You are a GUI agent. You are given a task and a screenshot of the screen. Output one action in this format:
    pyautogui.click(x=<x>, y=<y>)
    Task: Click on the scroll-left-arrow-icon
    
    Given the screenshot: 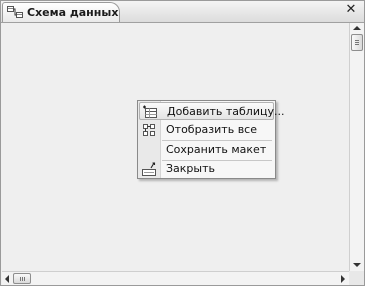 What is the action you would take?
    pyautogui.click(x=7, y=279)
    